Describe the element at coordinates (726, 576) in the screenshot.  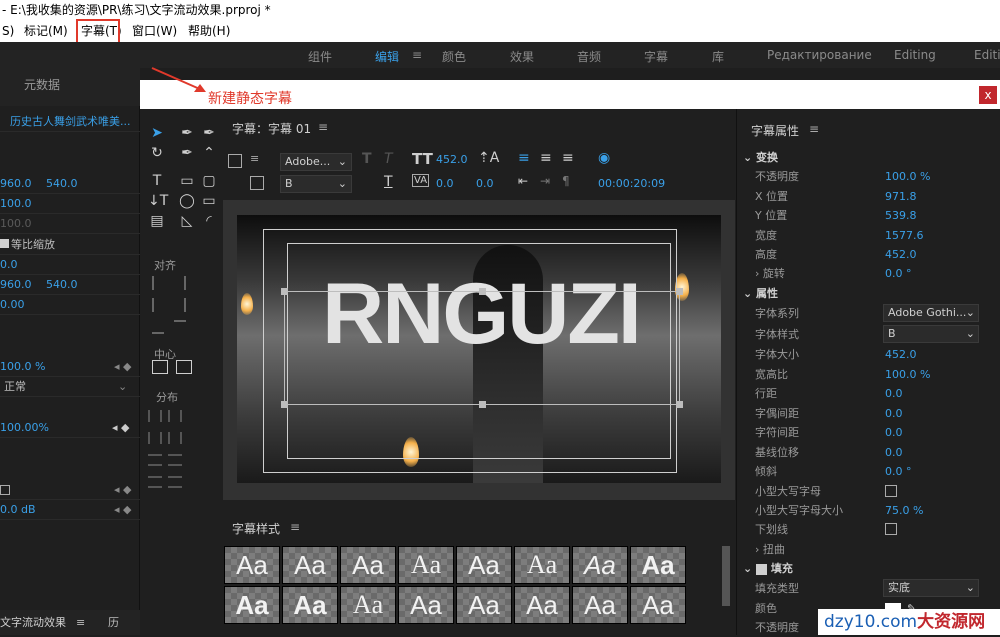
I see `styles-scrollbar` at that location.